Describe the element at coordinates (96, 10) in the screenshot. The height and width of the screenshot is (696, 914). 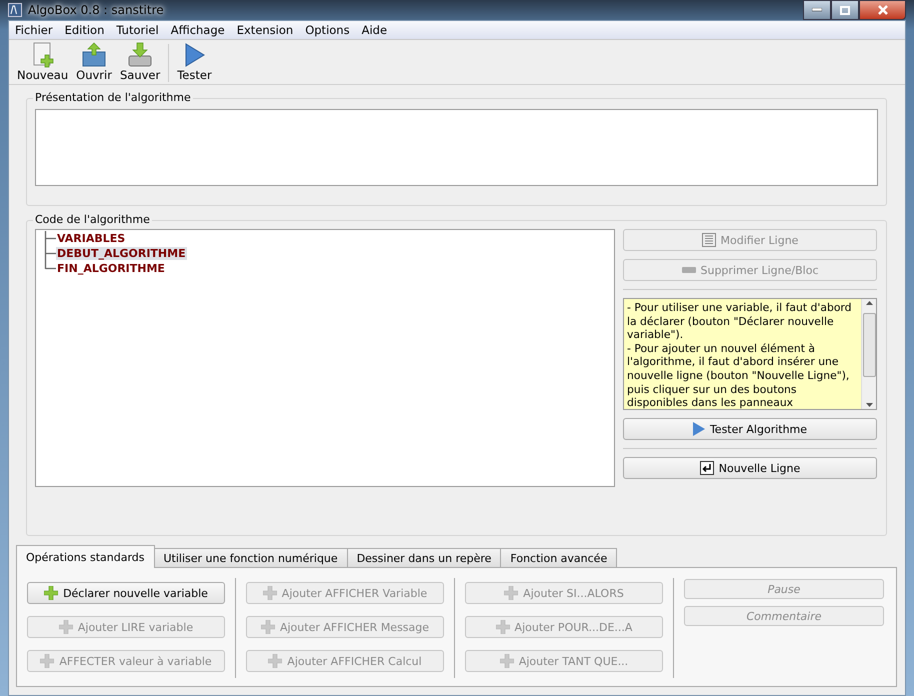
I see `window-title: AlgoBox 0.8 : sanstitre` at that location.